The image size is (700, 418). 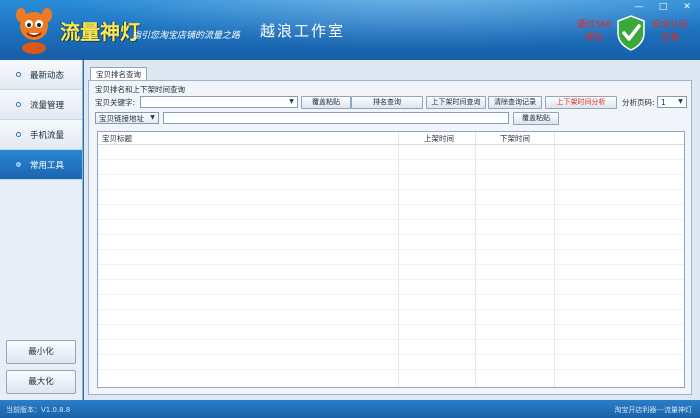 I want to click on paste-overwrite-button: 覆盖粘贴, so click(x=326, y=102).